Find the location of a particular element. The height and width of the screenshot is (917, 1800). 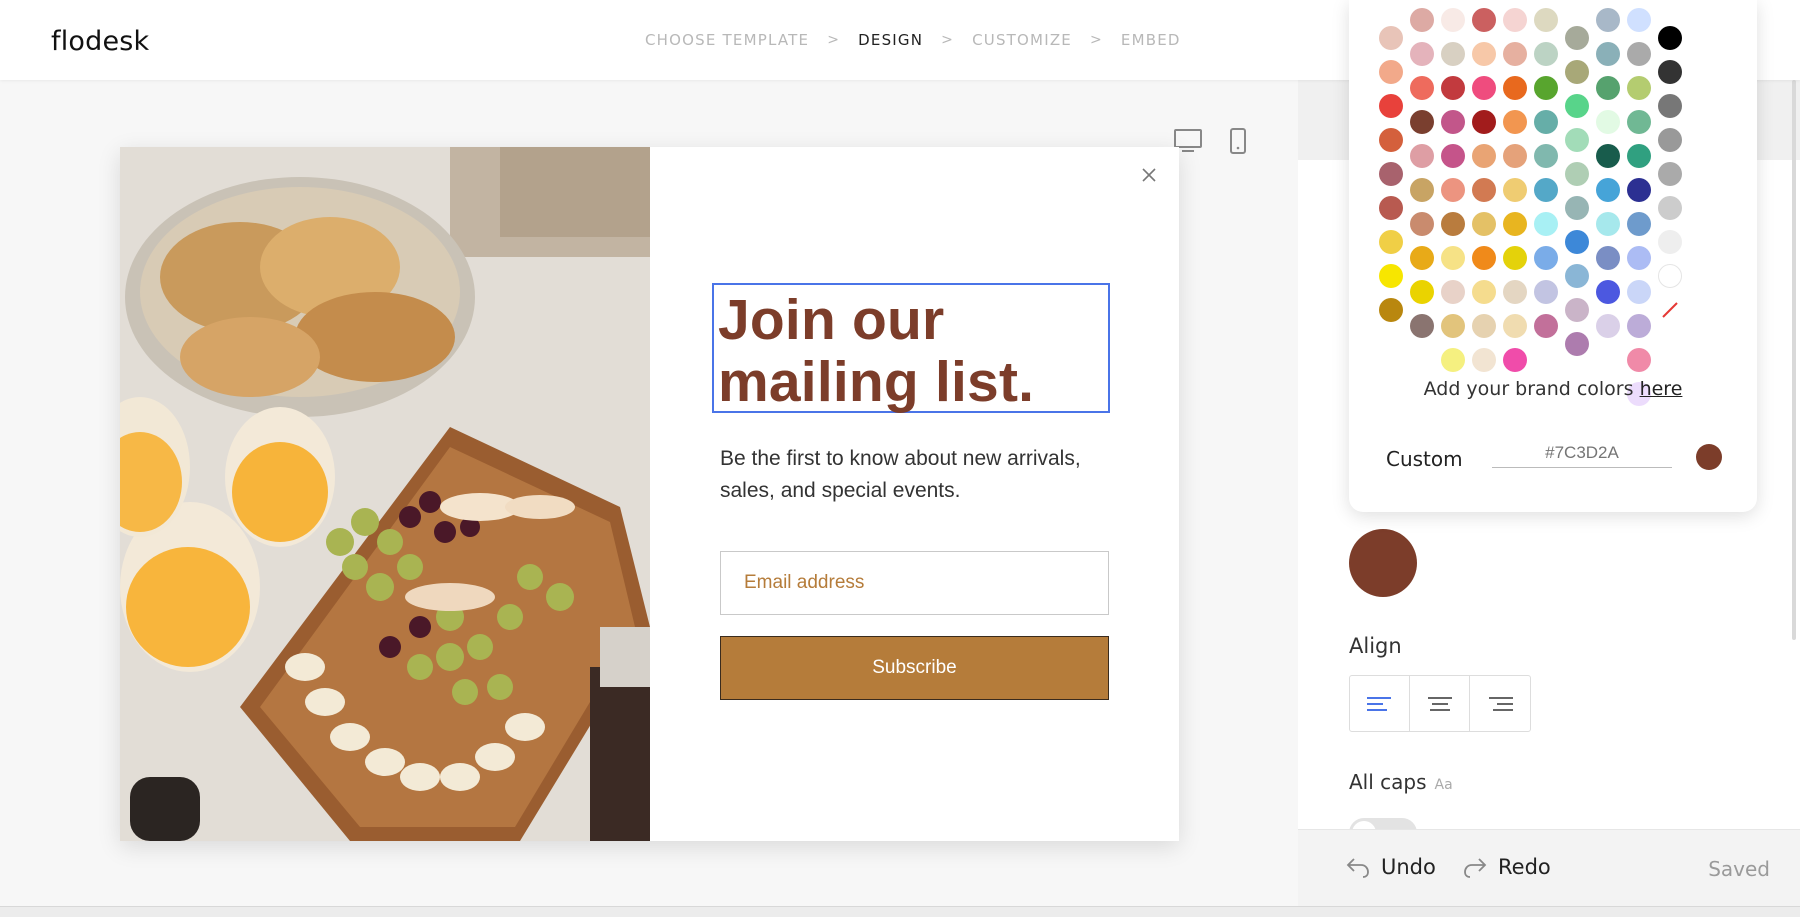

step-choose-template: CHOOSE TEMPLATE is located at coordinates (727, 40).